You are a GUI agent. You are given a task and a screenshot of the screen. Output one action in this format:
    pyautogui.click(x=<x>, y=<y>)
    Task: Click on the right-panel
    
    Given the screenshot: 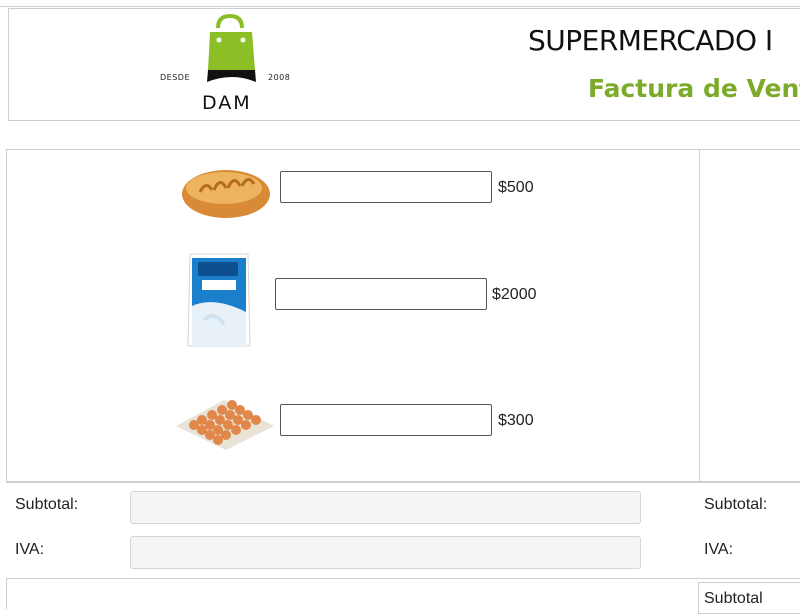 What is the action you would take?
    pyautogui.click(x=749, y=315)
    